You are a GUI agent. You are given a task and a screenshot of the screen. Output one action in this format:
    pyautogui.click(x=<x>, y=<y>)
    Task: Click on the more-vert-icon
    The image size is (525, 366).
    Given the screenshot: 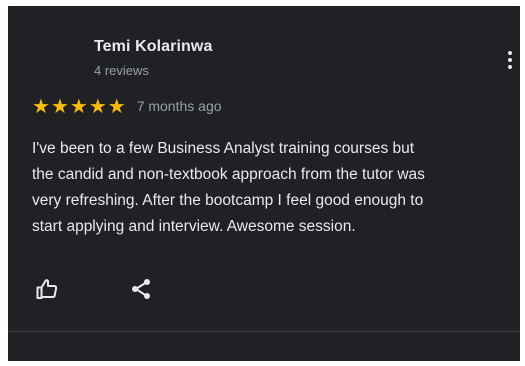 What is the action you would take?
    pyautogui.click(x=510, y=60)
    